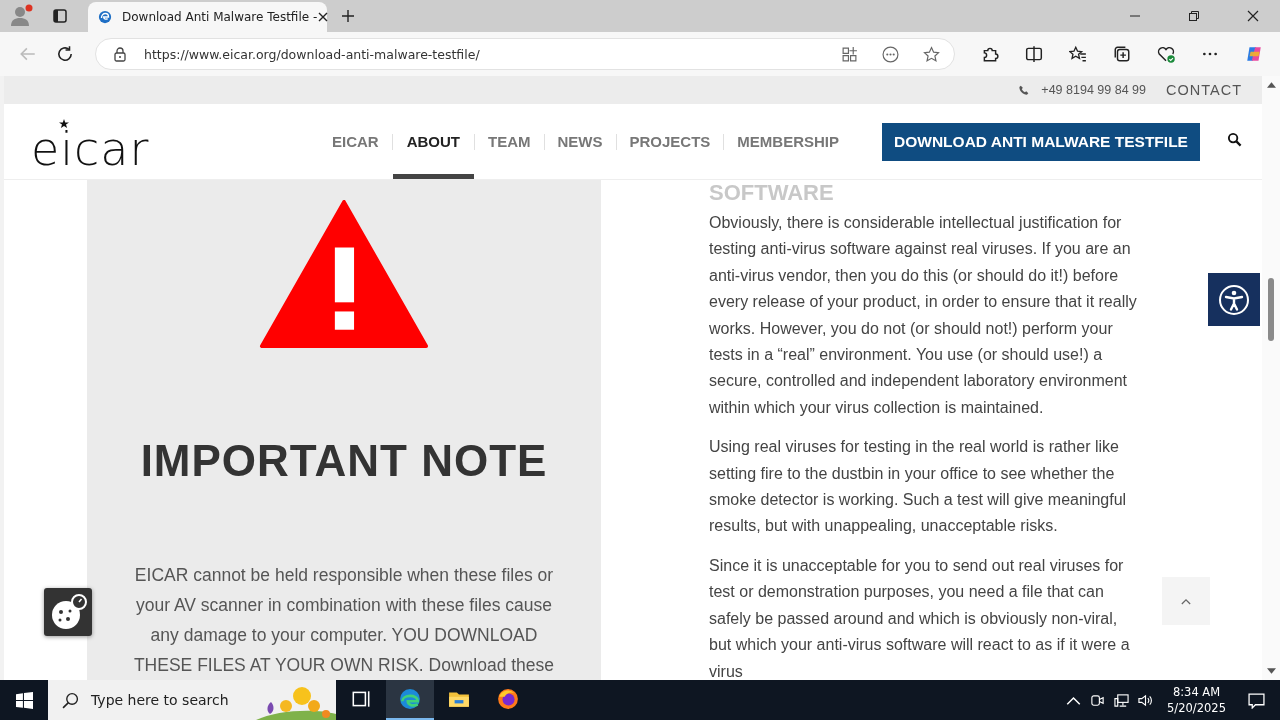  What do you see at coordinates (296, 702) in the screenshot?
I see `flowers-icon` at bounding box center [296, 702].